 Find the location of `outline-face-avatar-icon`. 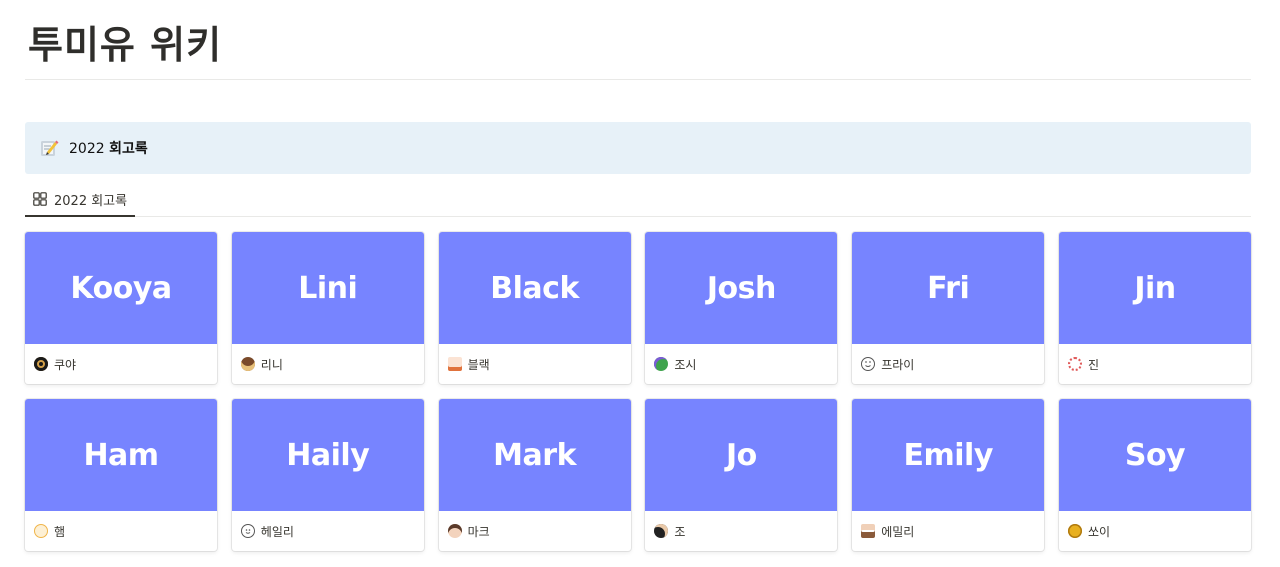

outline-face-avatar-icon is located at coordinates (247, 531).